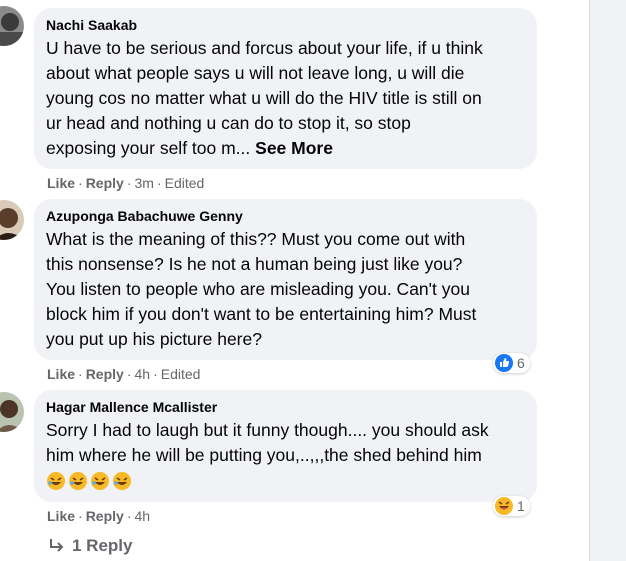  Describe the element at coordinates (89, 481) in the screenshot. I see `emoji-row` at that location.